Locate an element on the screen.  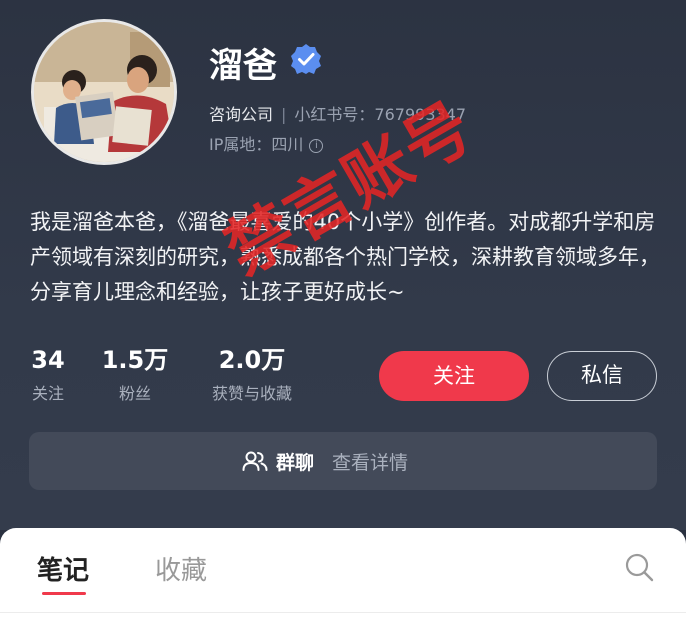
group-chat-label: 群聊 is located at coordinates (295, 462).